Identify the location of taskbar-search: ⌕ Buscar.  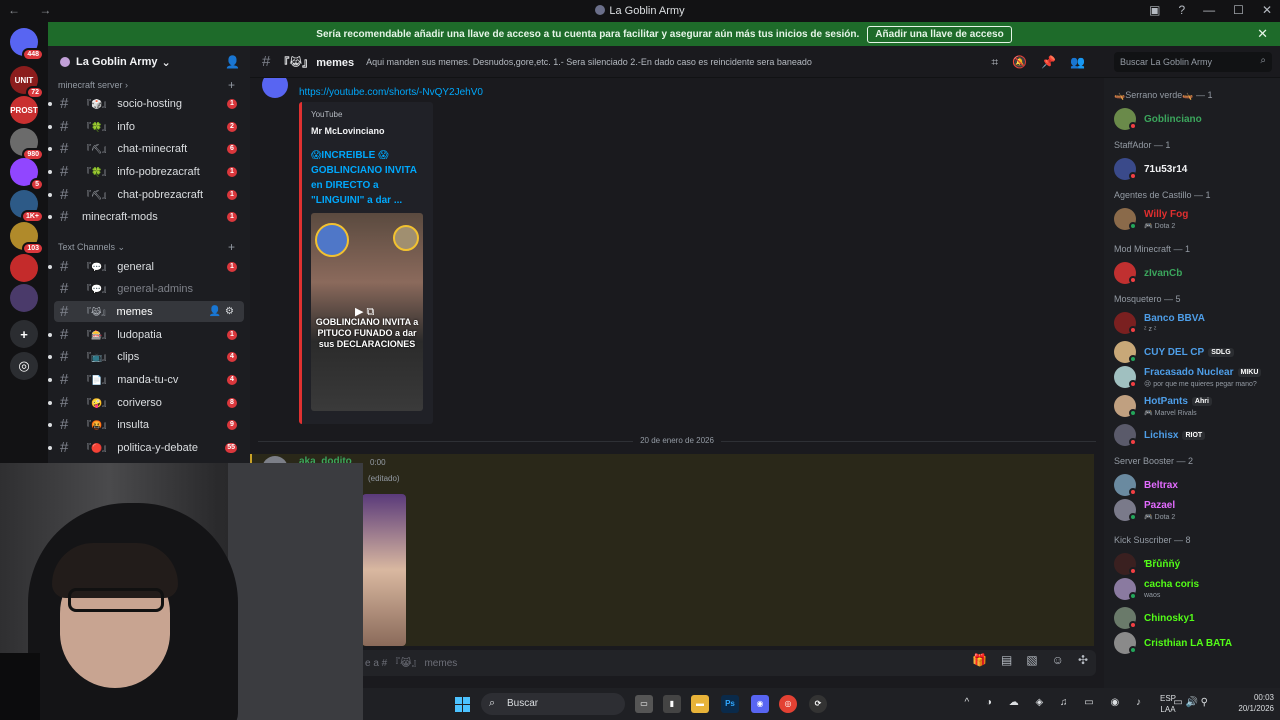
(553, 704).